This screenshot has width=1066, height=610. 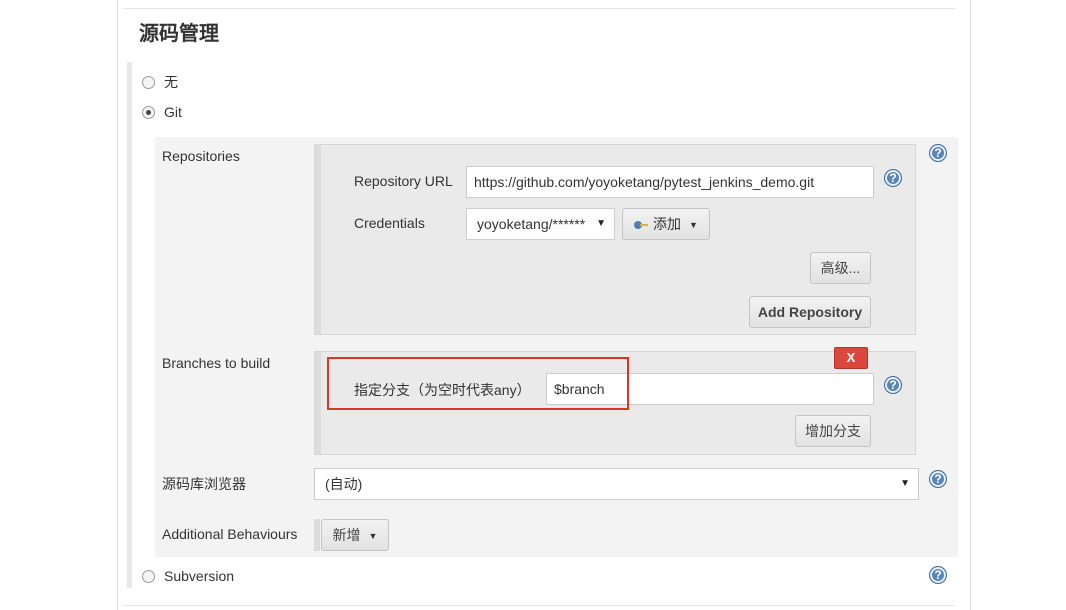 What do you see at coordinates (478, 383) in the screenshot?
I see `annotation-highlight-box` at bounding box center [478, 383].